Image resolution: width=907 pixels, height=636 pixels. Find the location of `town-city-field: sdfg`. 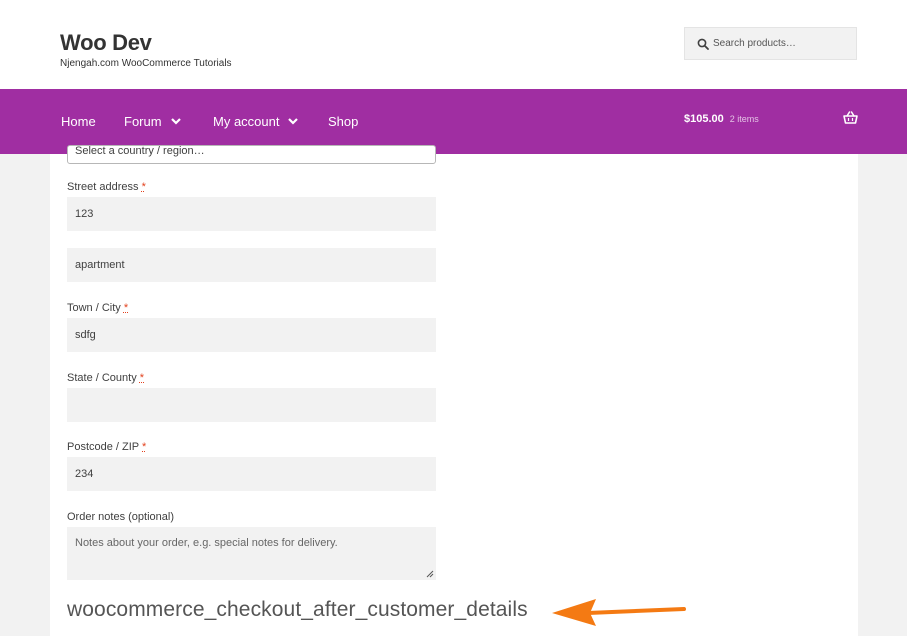

town-city-field: sdfg is located at coordinates (251, 335).